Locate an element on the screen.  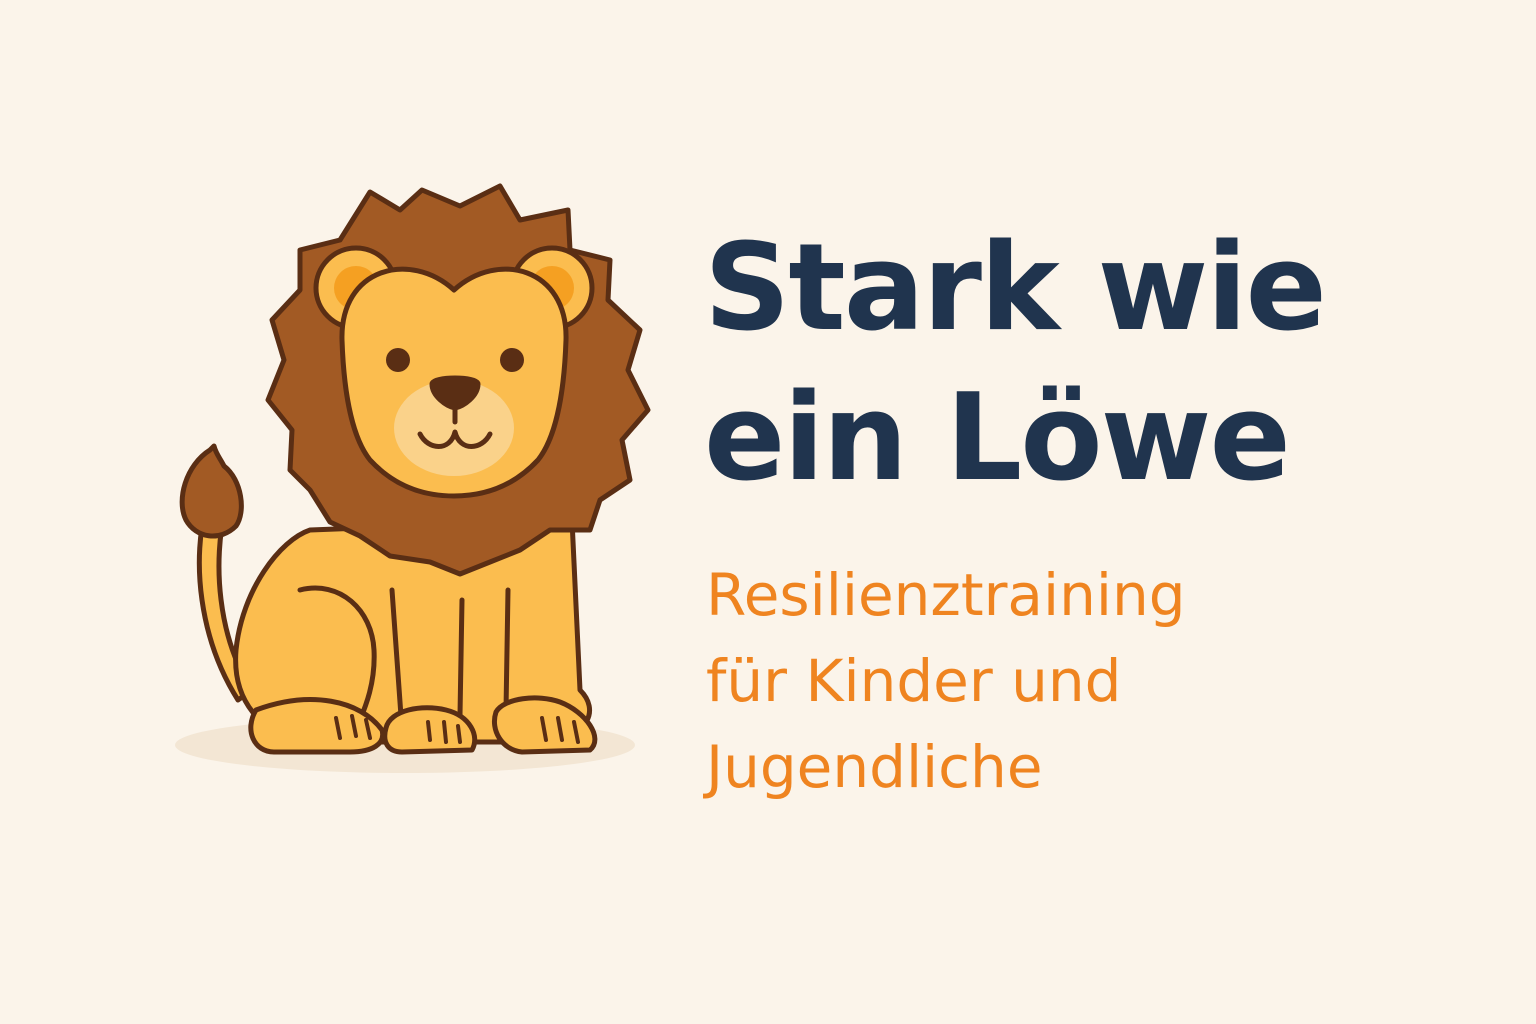
subline-line-3: Jugendliche is located at coordinates (874, 767).